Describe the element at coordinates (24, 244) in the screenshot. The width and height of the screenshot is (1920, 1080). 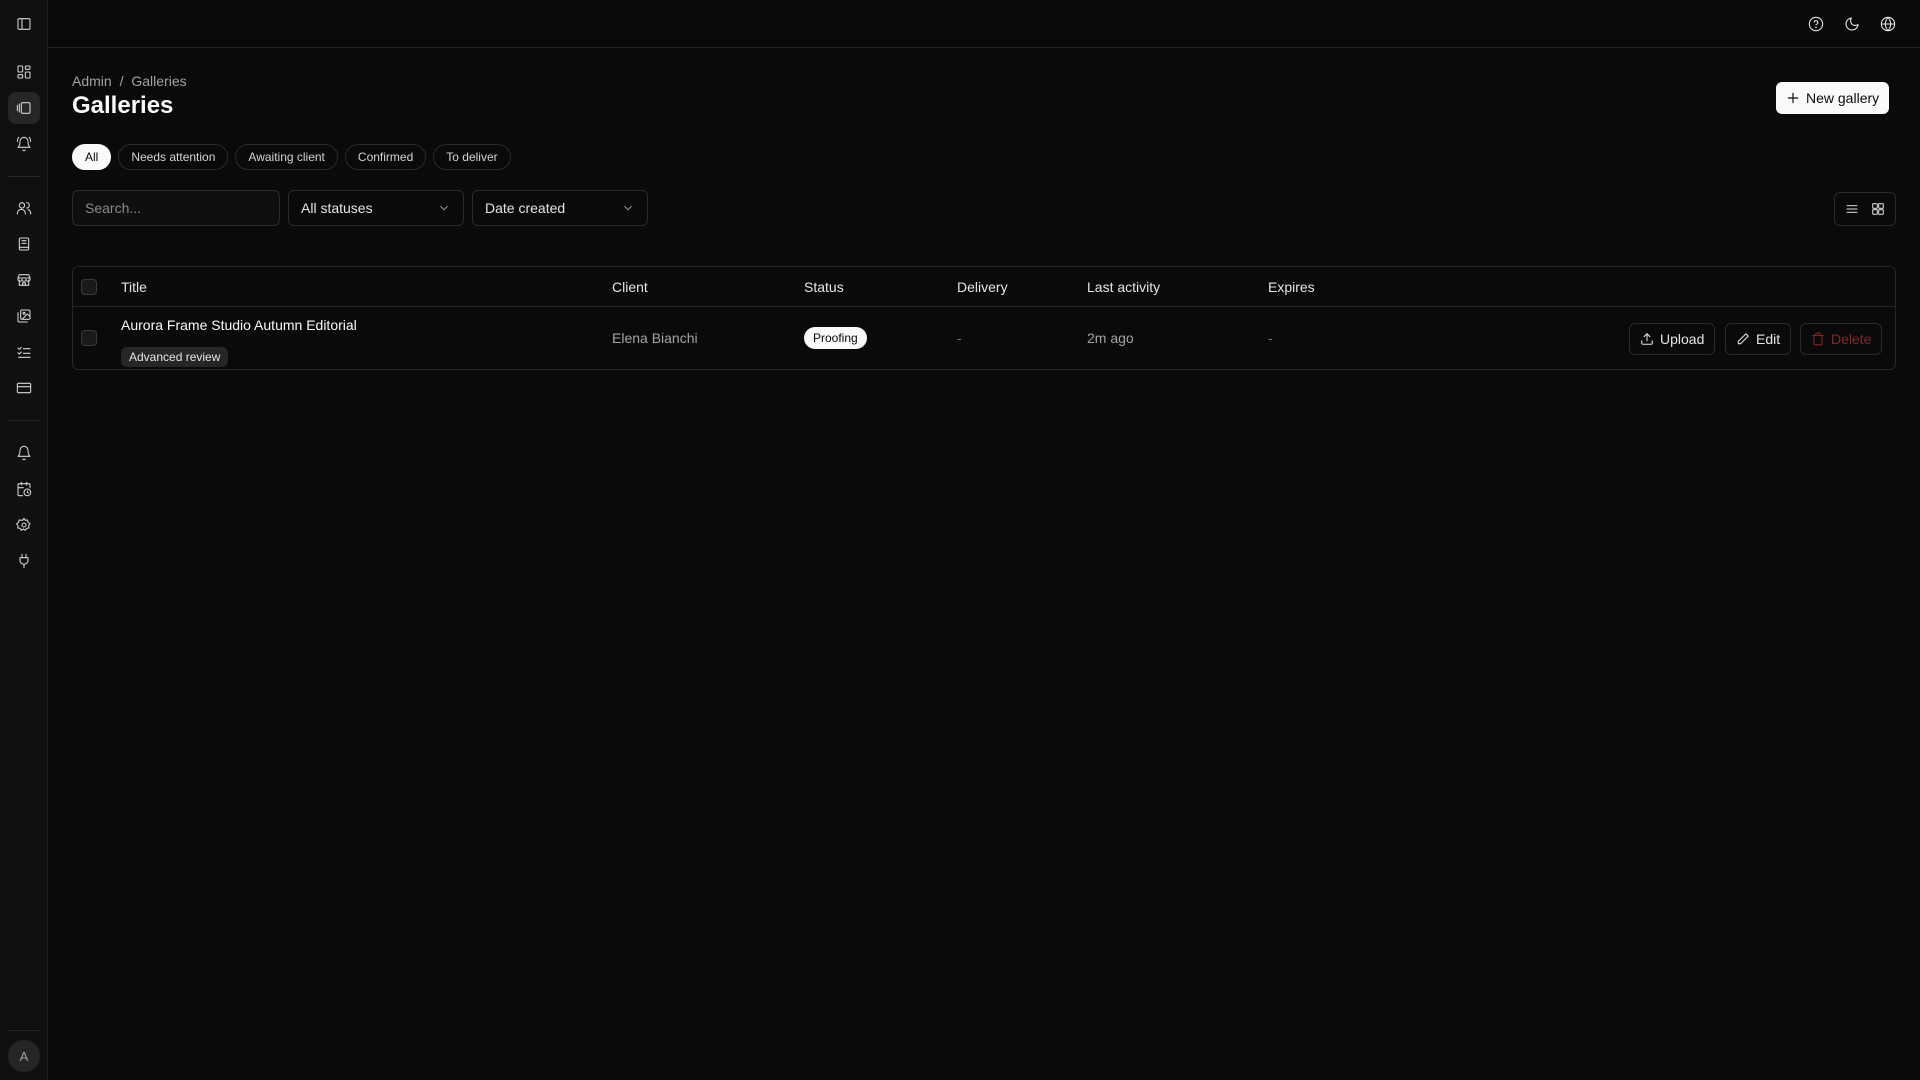
I see `book-icon` at that location.